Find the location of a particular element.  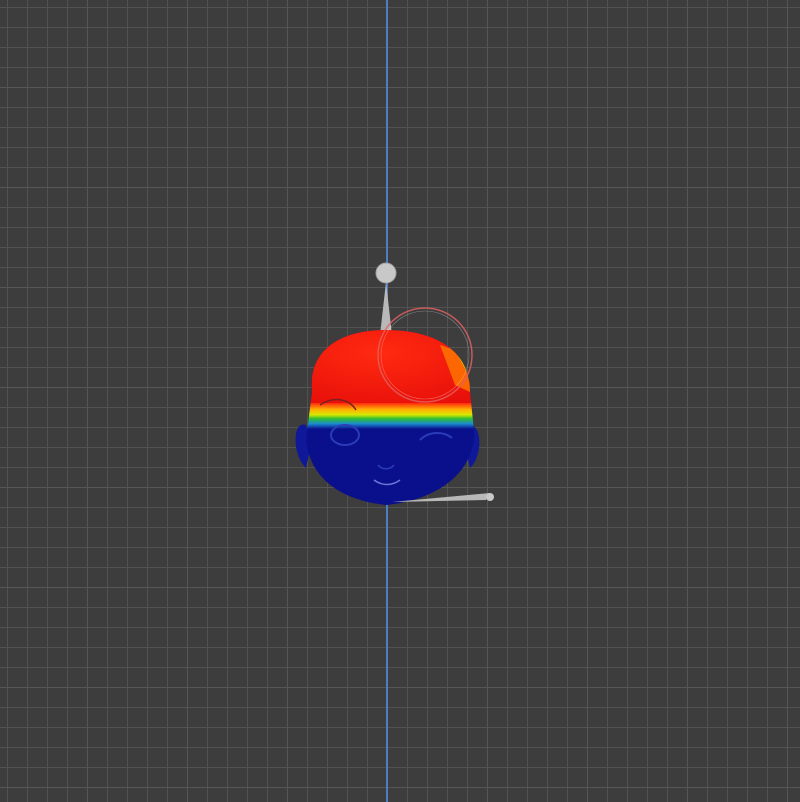

bone-head-icon is located at coordinates (386, 298).